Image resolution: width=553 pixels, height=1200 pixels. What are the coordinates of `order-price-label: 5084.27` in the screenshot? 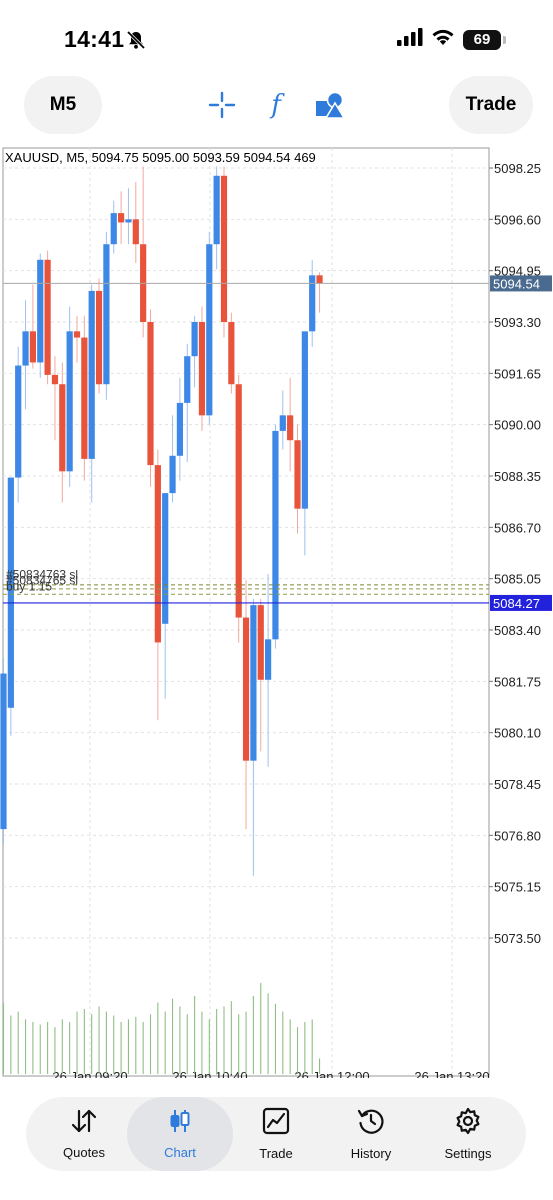 It's located at (516, 603).